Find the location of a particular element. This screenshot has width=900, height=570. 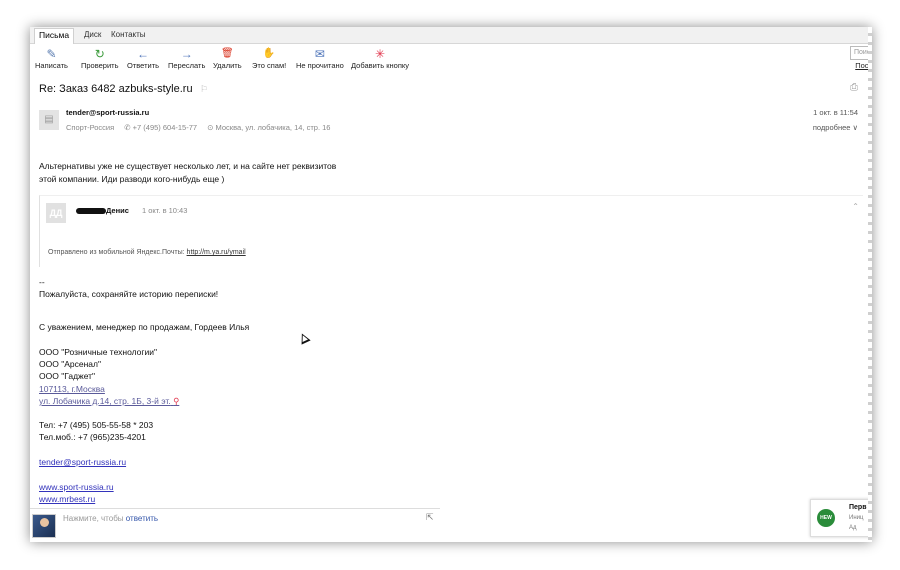

compose-button: ✎ Написать is located at coordinates (51, 58).